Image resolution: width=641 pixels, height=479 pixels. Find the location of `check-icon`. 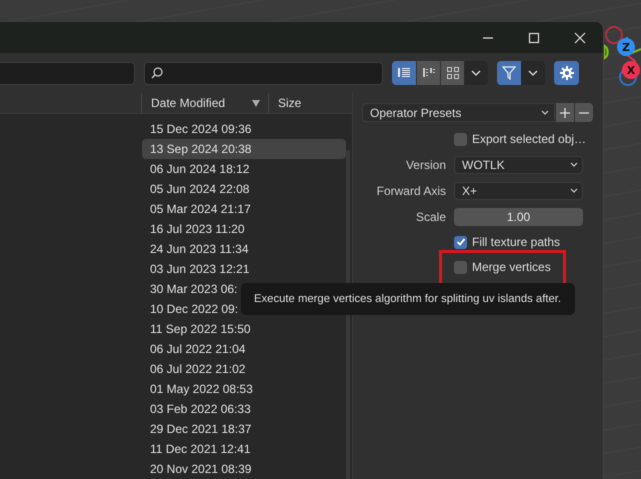

check-icon is located at coordinates (461, 242).